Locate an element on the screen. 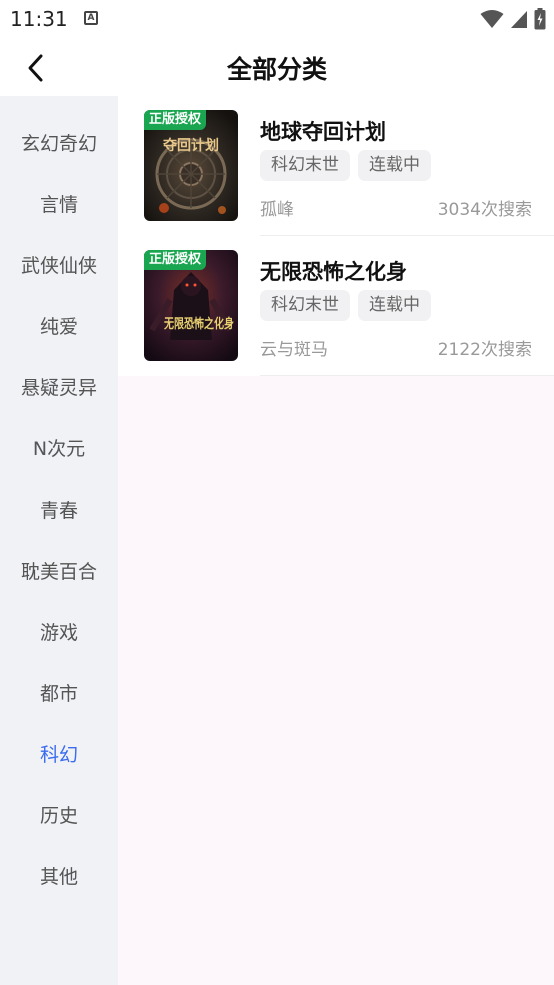  divider is located at coordinates (407, 375).